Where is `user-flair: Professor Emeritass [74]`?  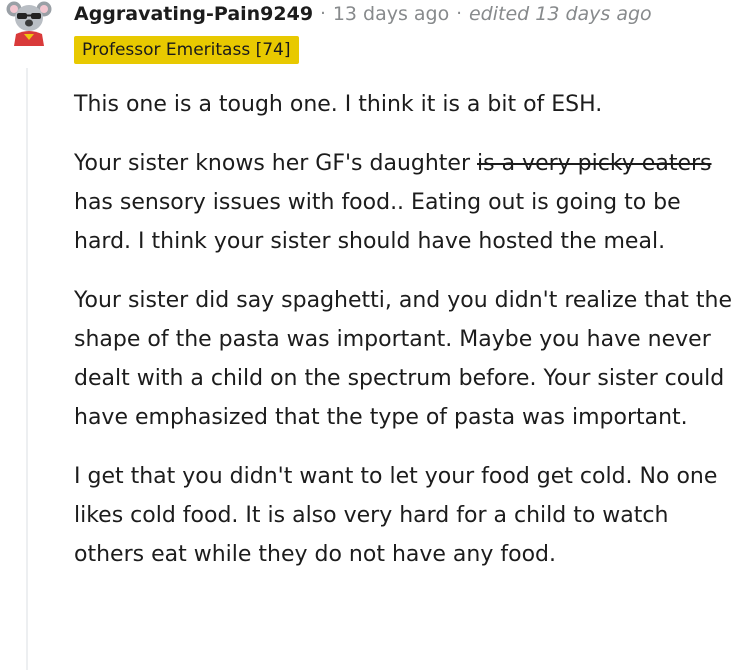 user-flair: Professor Emeritass [74] is located at coordinates (186, 50).